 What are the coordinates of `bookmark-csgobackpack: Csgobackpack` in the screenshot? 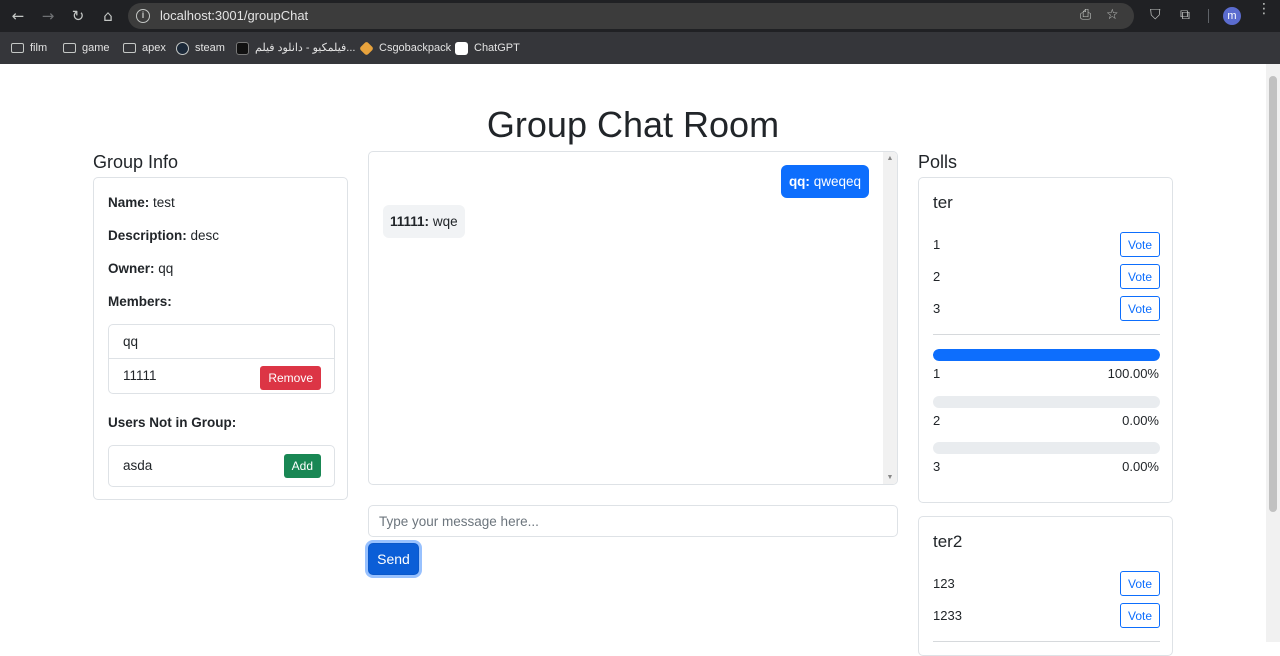 It's located at (405, 48).